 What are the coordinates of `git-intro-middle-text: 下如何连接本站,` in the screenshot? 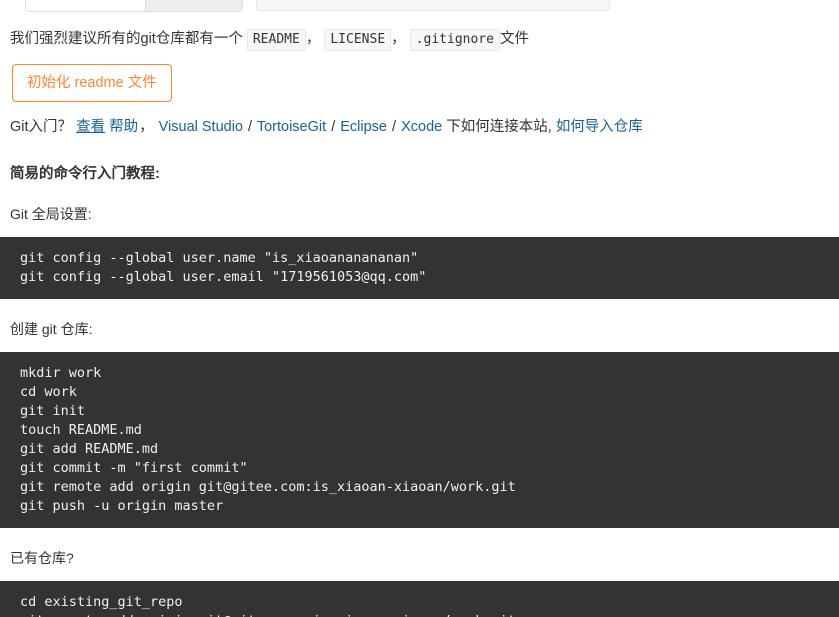 It's located at (499, 127).